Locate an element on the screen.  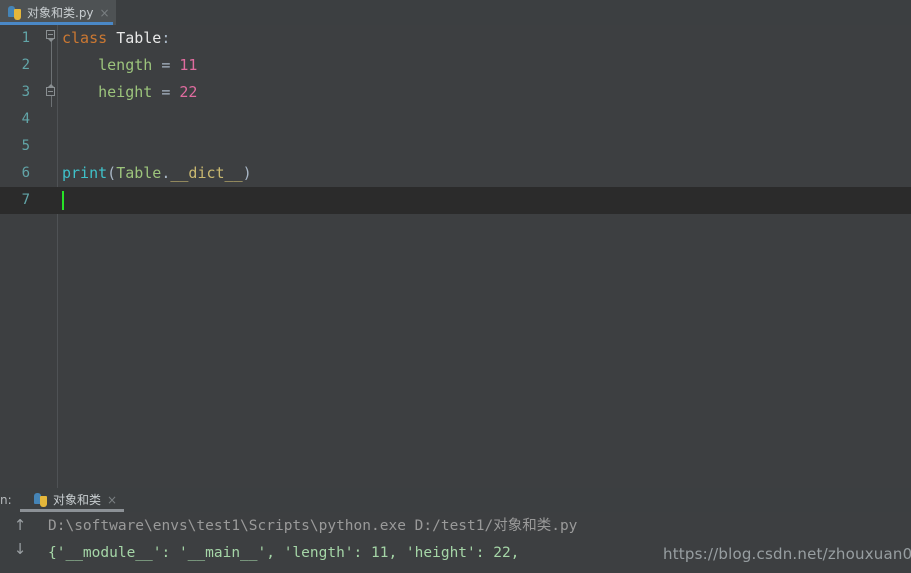
code-line-2: 2 length = 11 is located at coordinates (455, 65).